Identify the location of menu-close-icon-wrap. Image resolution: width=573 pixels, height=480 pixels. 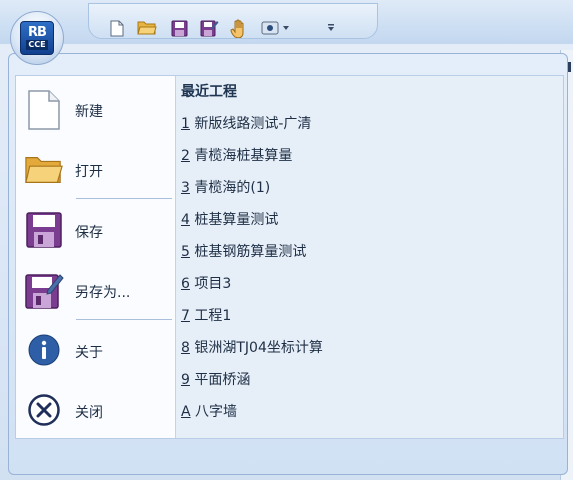
(44, 410).